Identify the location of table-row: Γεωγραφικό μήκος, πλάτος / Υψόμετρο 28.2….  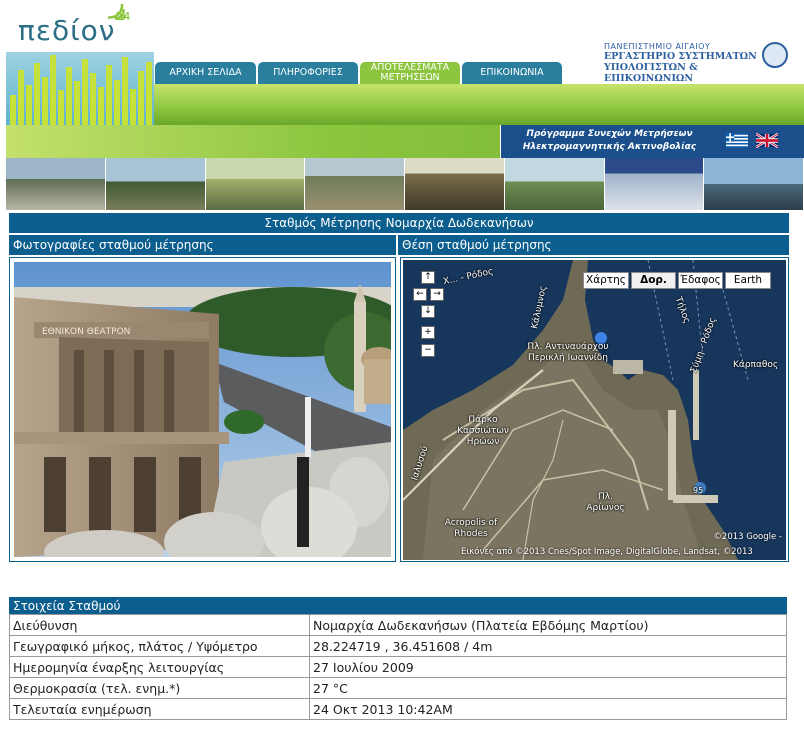
(398, 646).